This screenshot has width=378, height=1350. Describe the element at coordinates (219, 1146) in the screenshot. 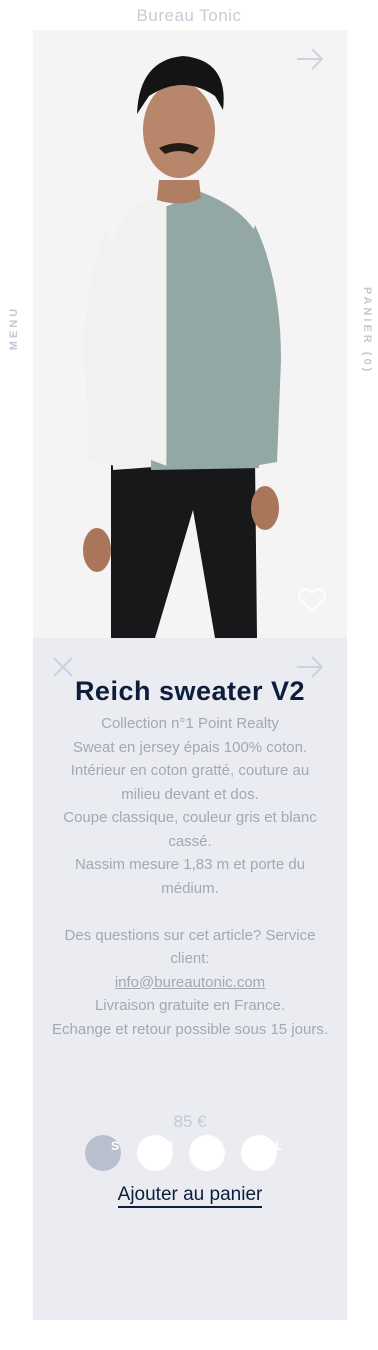

I see `size-label: L` at that location.